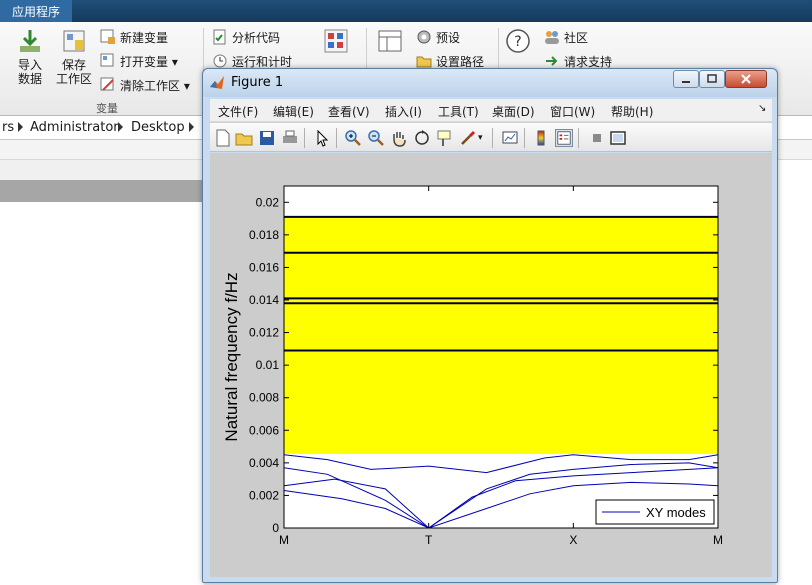 Image resolution: width=812 pixels, height=585 pixels. What do you see at coordinates (552, 37) in the screenshot?
I see `community-icon` at bounding box center [552, 37].